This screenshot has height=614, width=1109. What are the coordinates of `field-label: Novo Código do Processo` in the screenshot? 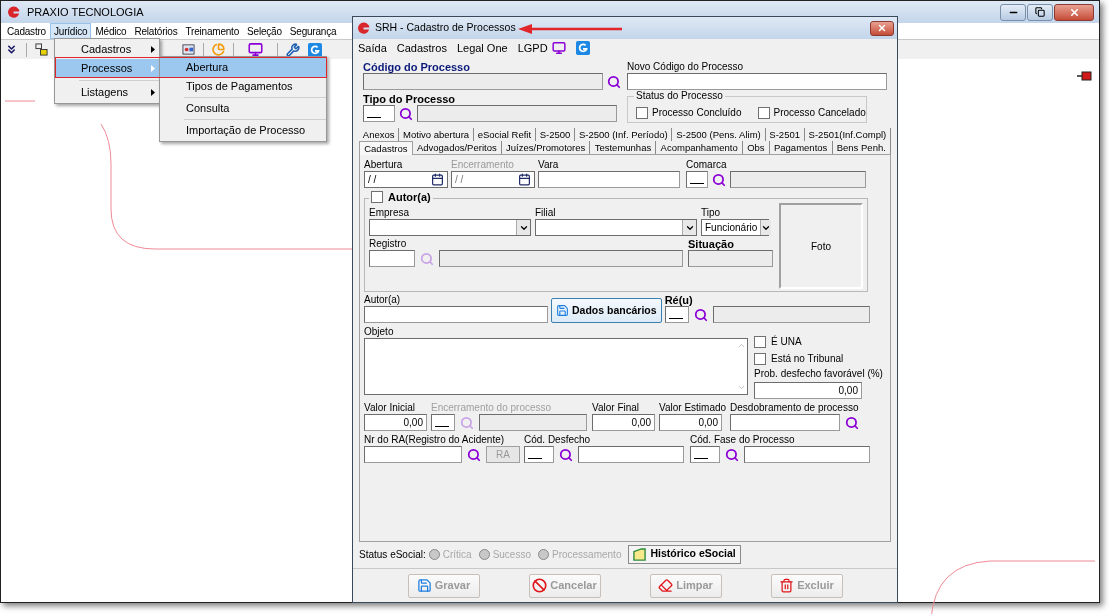 It's located at (686, 67).